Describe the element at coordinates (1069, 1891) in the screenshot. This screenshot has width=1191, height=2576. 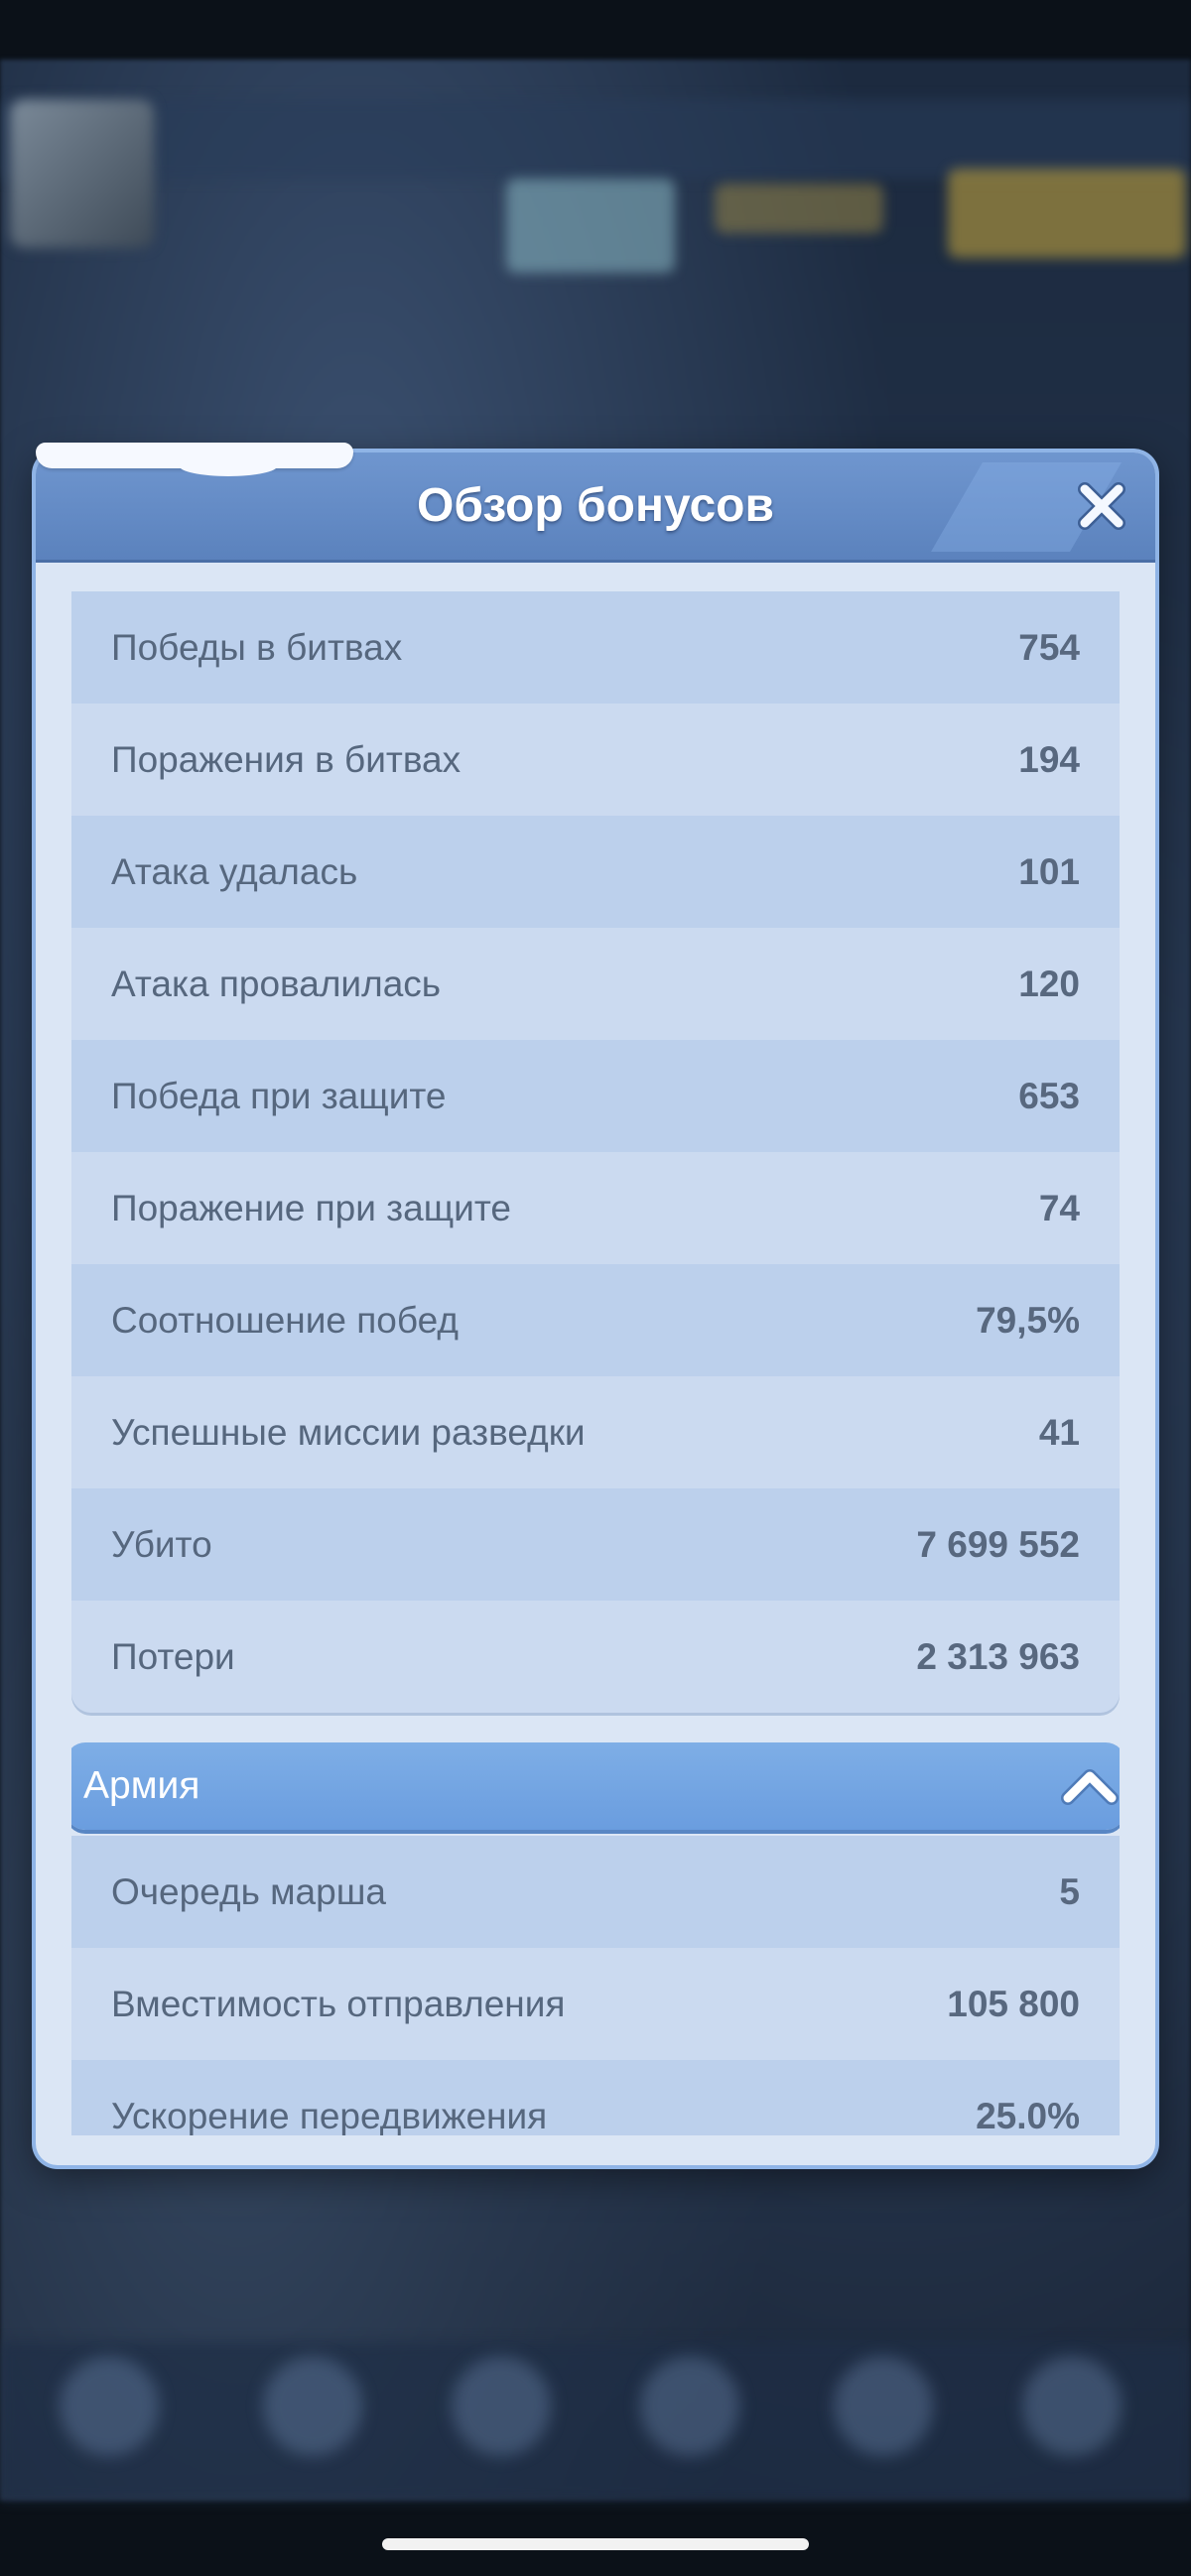
I see `army-value: 5` at that location.